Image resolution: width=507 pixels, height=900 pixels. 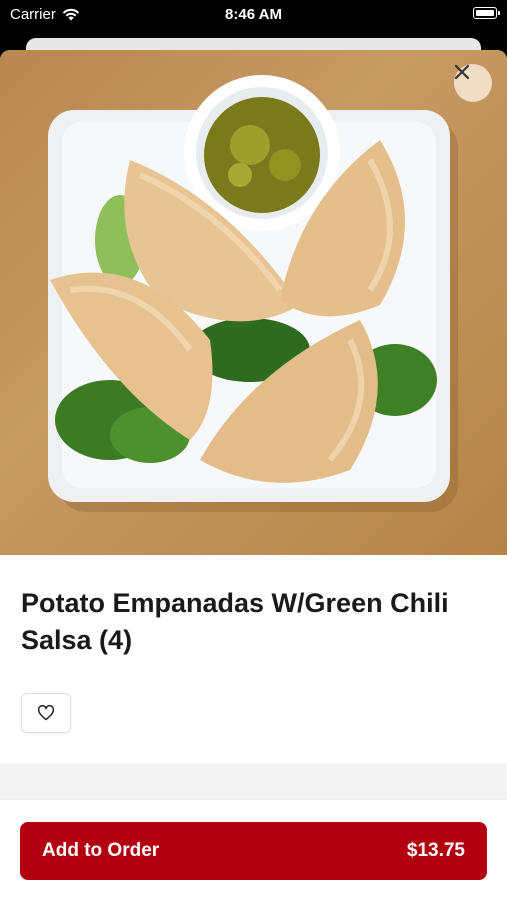 What do you see at coordinates (253, 781) in the screenshot?
I see `section-divider` at bounding box center [253, 781].